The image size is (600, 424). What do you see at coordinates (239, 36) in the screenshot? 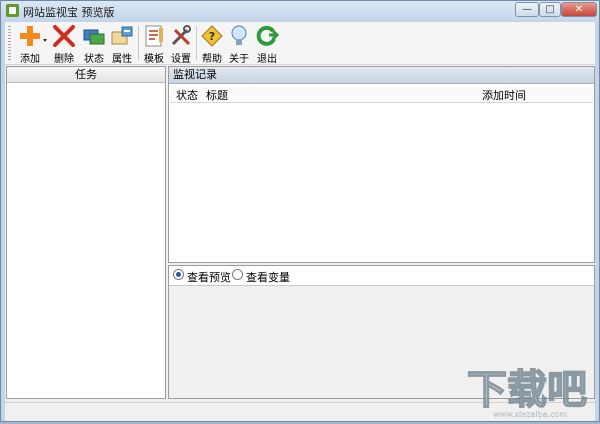
I see `bulb-icon` at bounding box center [239, 36].